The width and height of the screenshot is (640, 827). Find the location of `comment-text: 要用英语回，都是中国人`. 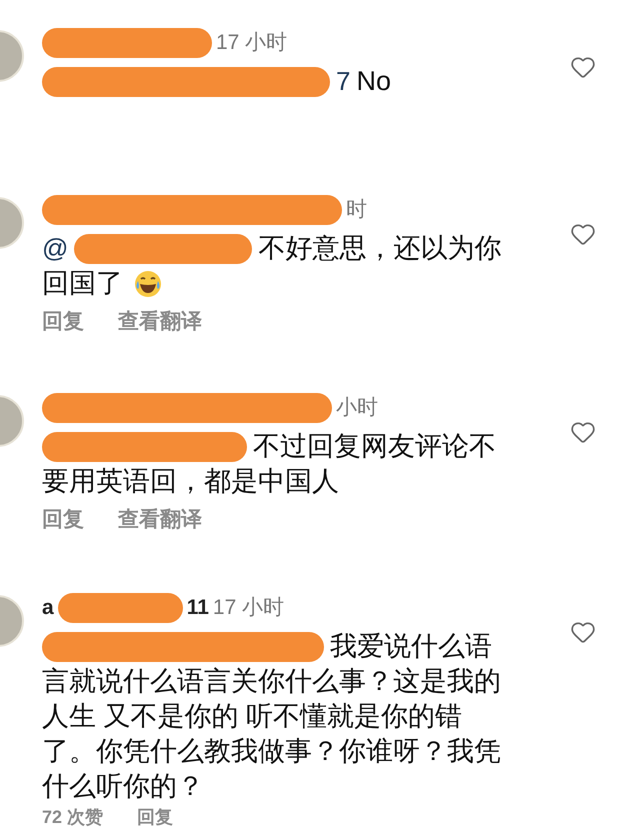

comment-text: 要用英语回，都是中国人 is located at coordinates (190, 481).